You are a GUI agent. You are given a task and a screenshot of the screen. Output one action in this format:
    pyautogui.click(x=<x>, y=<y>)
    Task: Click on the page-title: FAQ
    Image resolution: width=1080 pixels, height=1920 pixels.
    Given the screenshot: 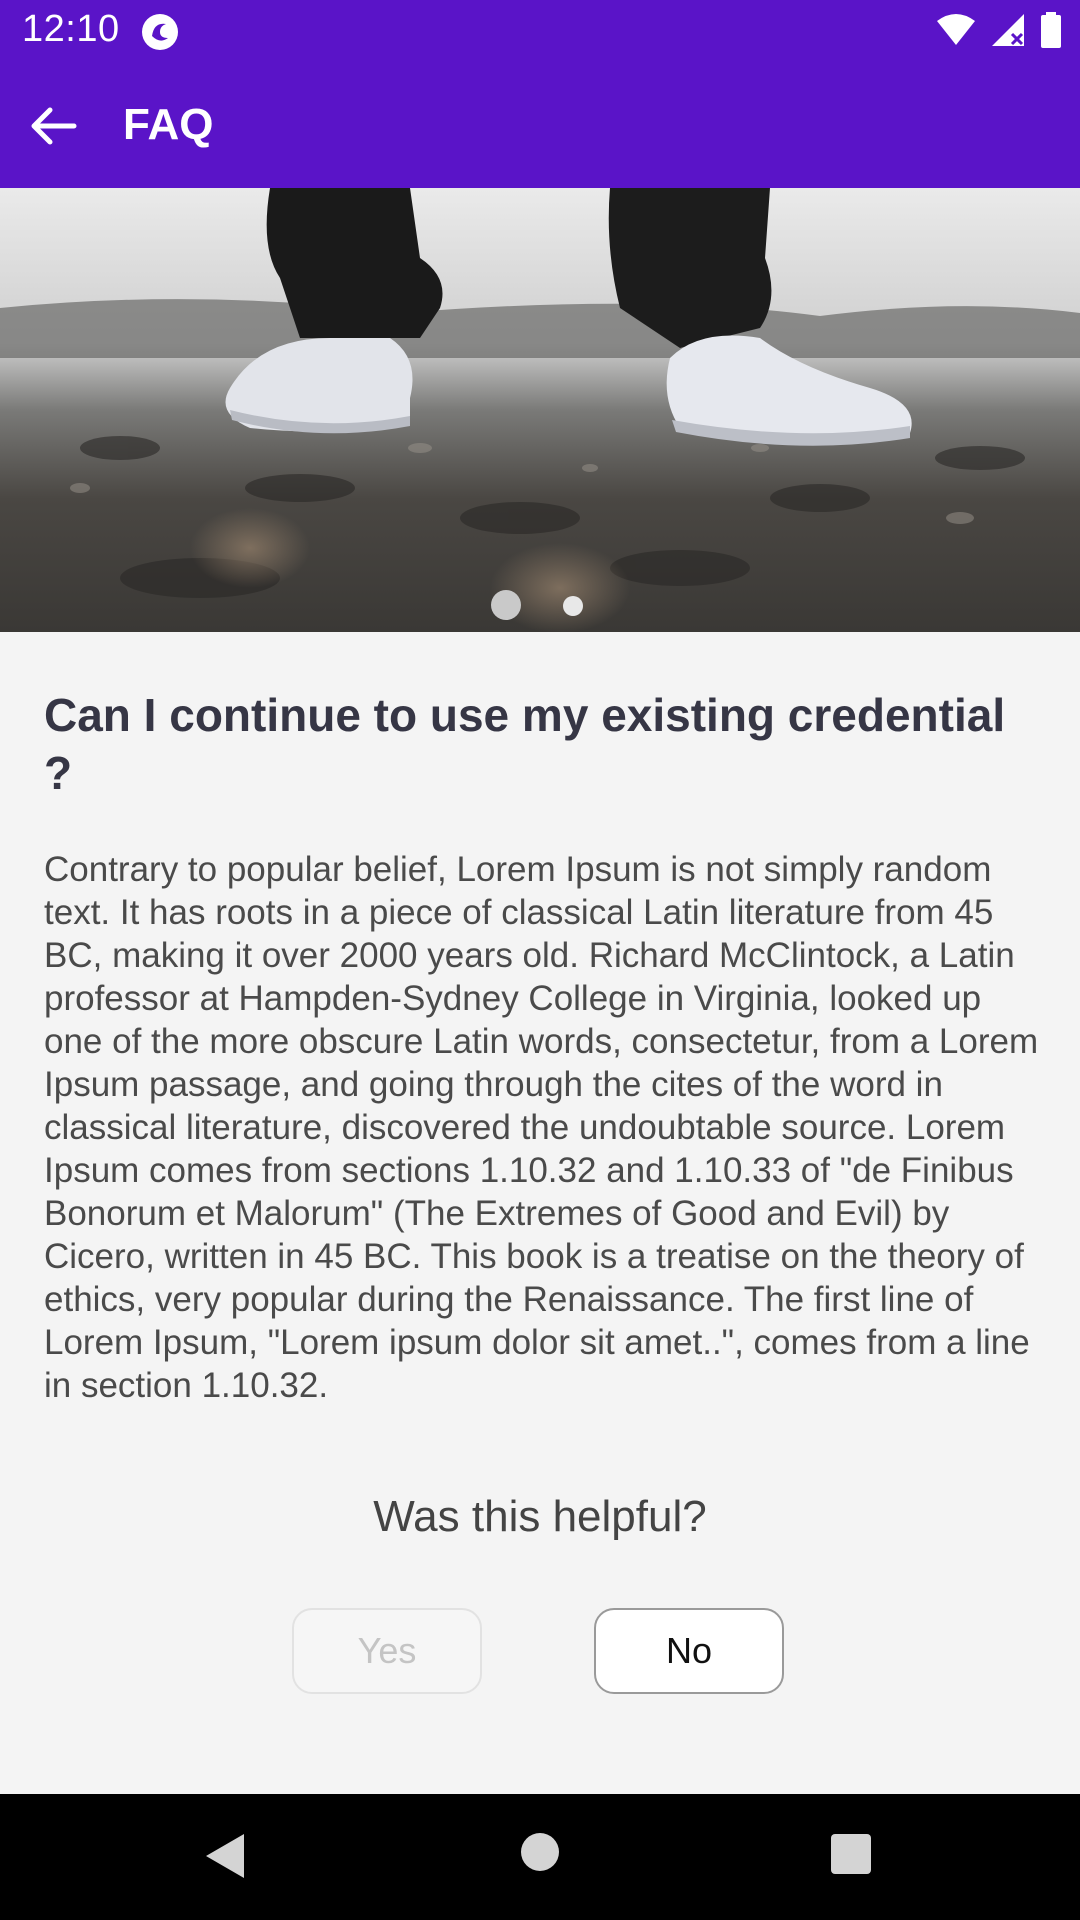 What is the action you would take?
    pyautogui.click(x=168, y=124)
    